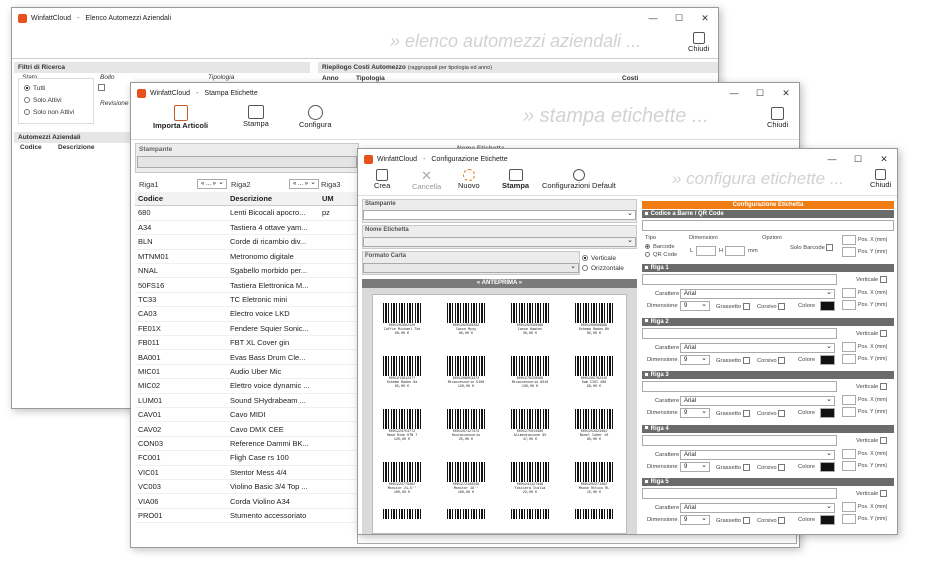 Image resolution: width=940 pixels, height=581 pixels. Describe the element at coordinates (579, 179) in the screenshot. I see `configurazioni-default-button: Configurazioni Default` at that location.